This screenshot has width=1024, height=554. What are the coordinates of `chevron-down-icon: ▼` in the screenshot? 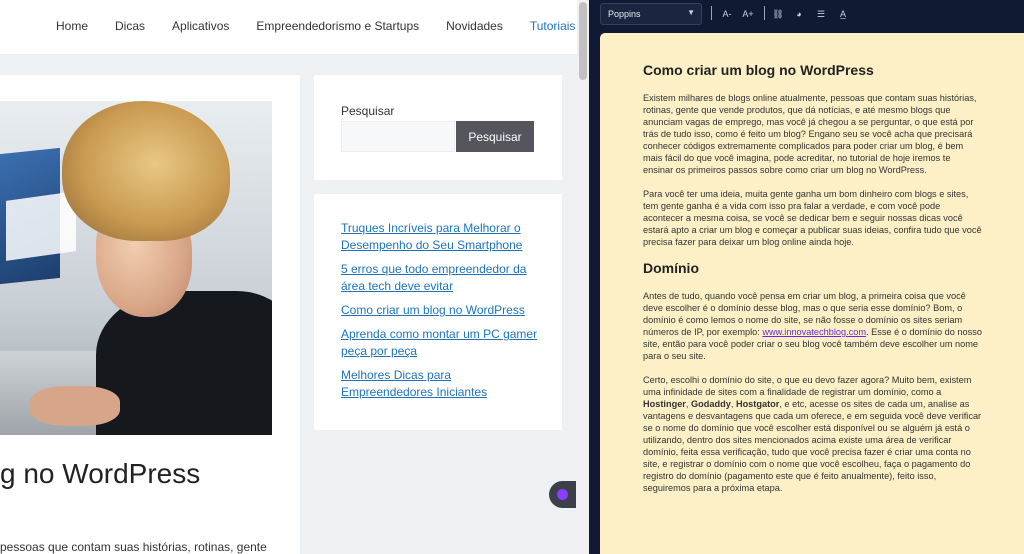 It's located at (691, 12).